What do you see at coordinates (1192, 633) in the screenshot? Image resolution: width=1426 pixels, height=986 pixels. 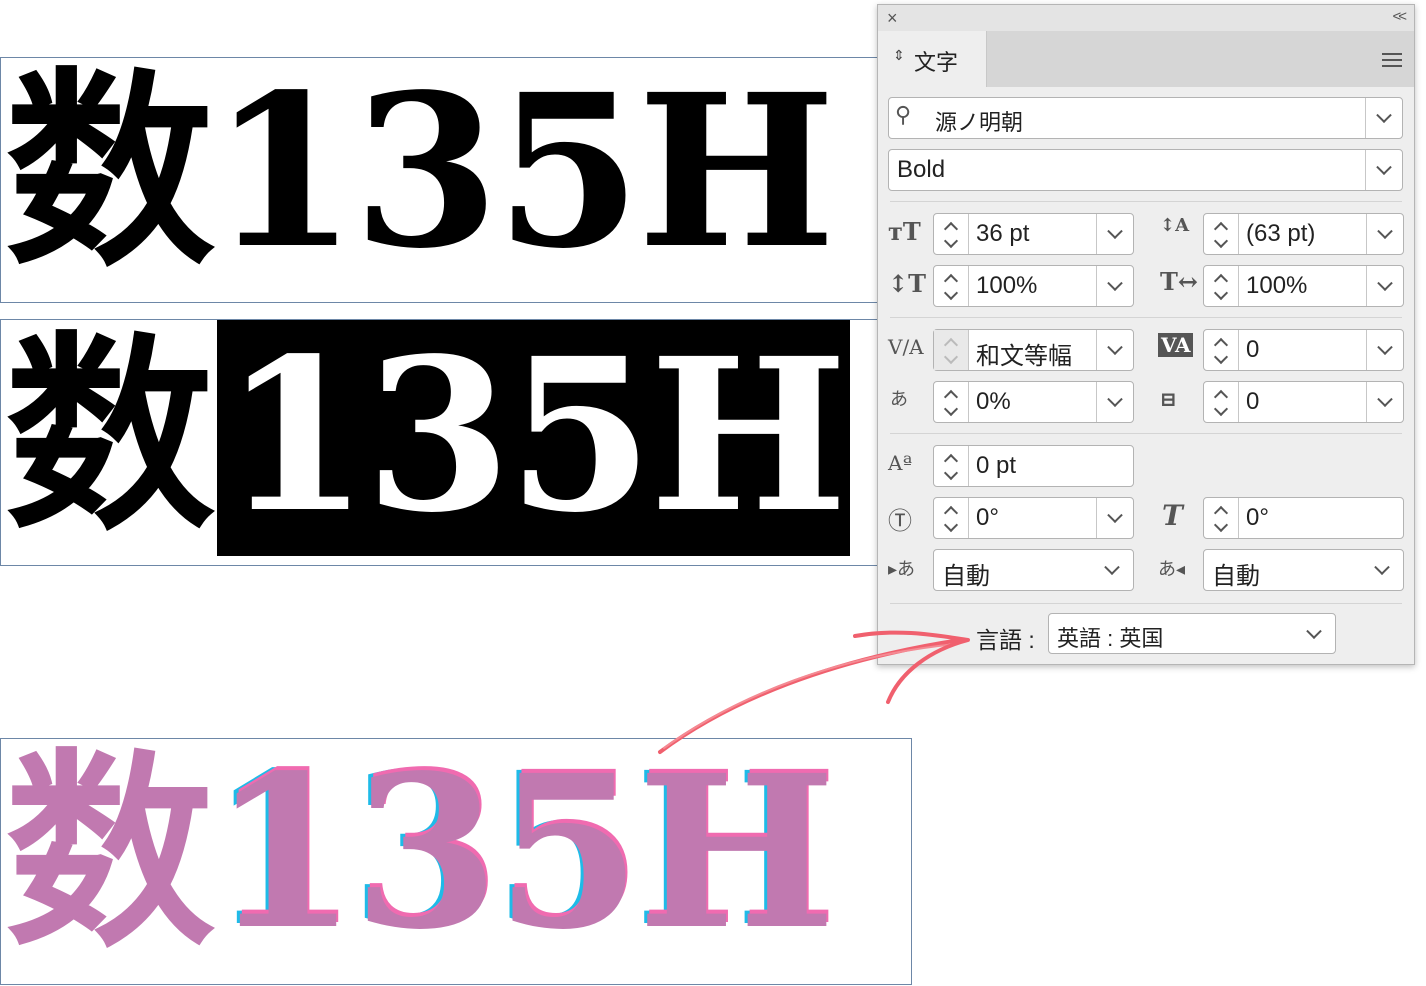 I see `language-select: 英語 : 英国` at bounding box center [1192, 633].